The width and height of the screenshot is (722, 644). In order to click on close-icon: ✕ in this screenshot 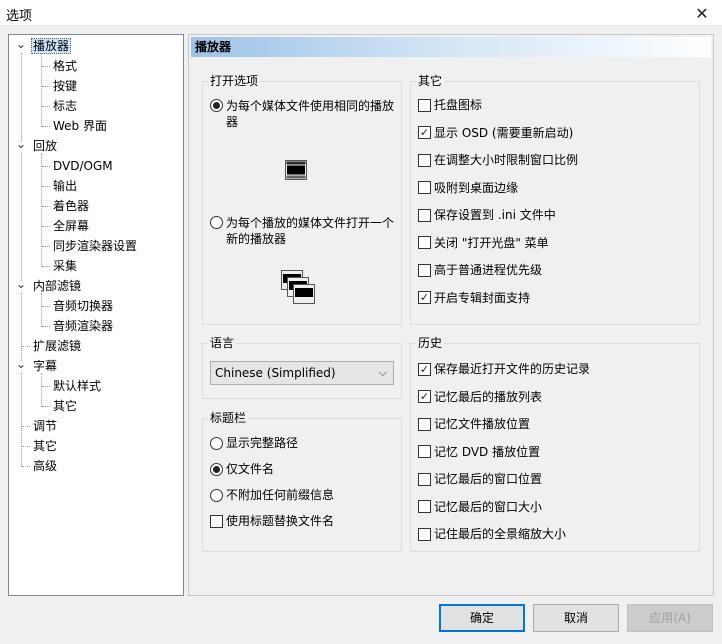, I will do `click(702, 13)`.